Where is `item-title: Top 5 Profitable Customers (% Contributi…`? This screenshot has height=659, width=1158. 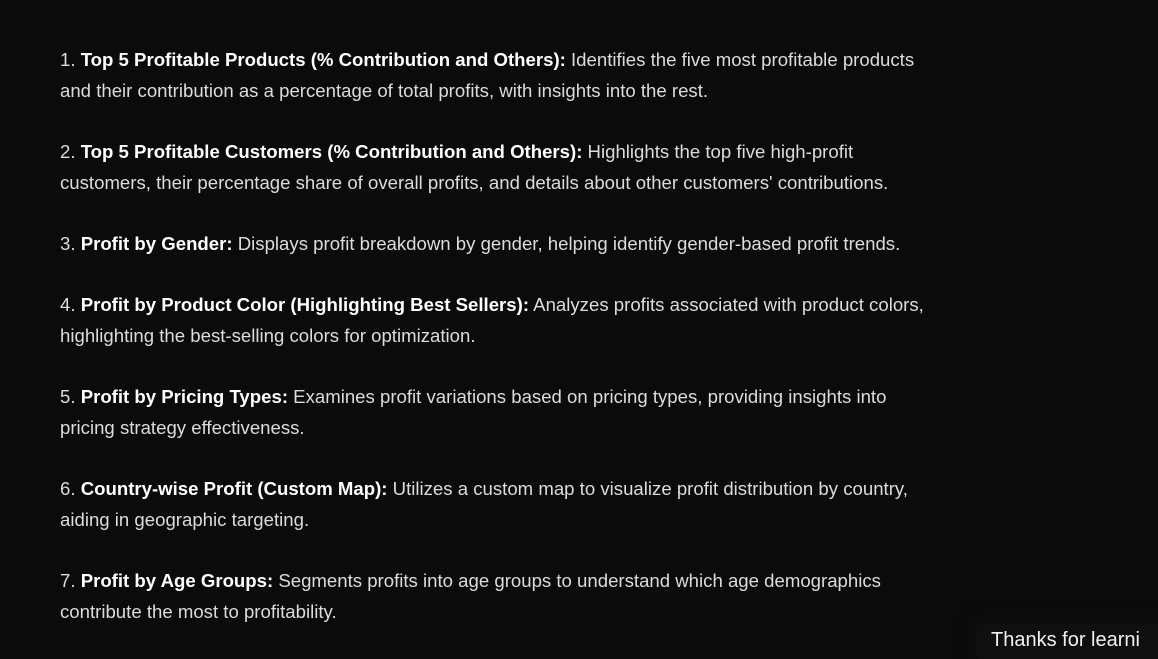
item-title: Top 5 Profitable Customers (% Contributi… is located at coordinates (331, 151).